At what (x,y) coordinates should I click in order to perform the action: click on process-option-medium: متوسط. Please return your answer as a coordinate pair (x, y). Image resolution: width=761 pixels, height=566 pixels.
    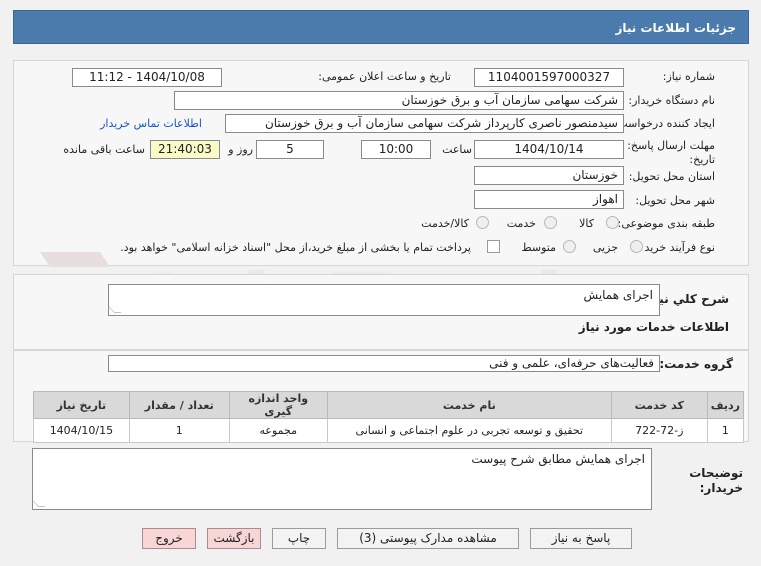
    Looking at the image, I should click on (538, 247).